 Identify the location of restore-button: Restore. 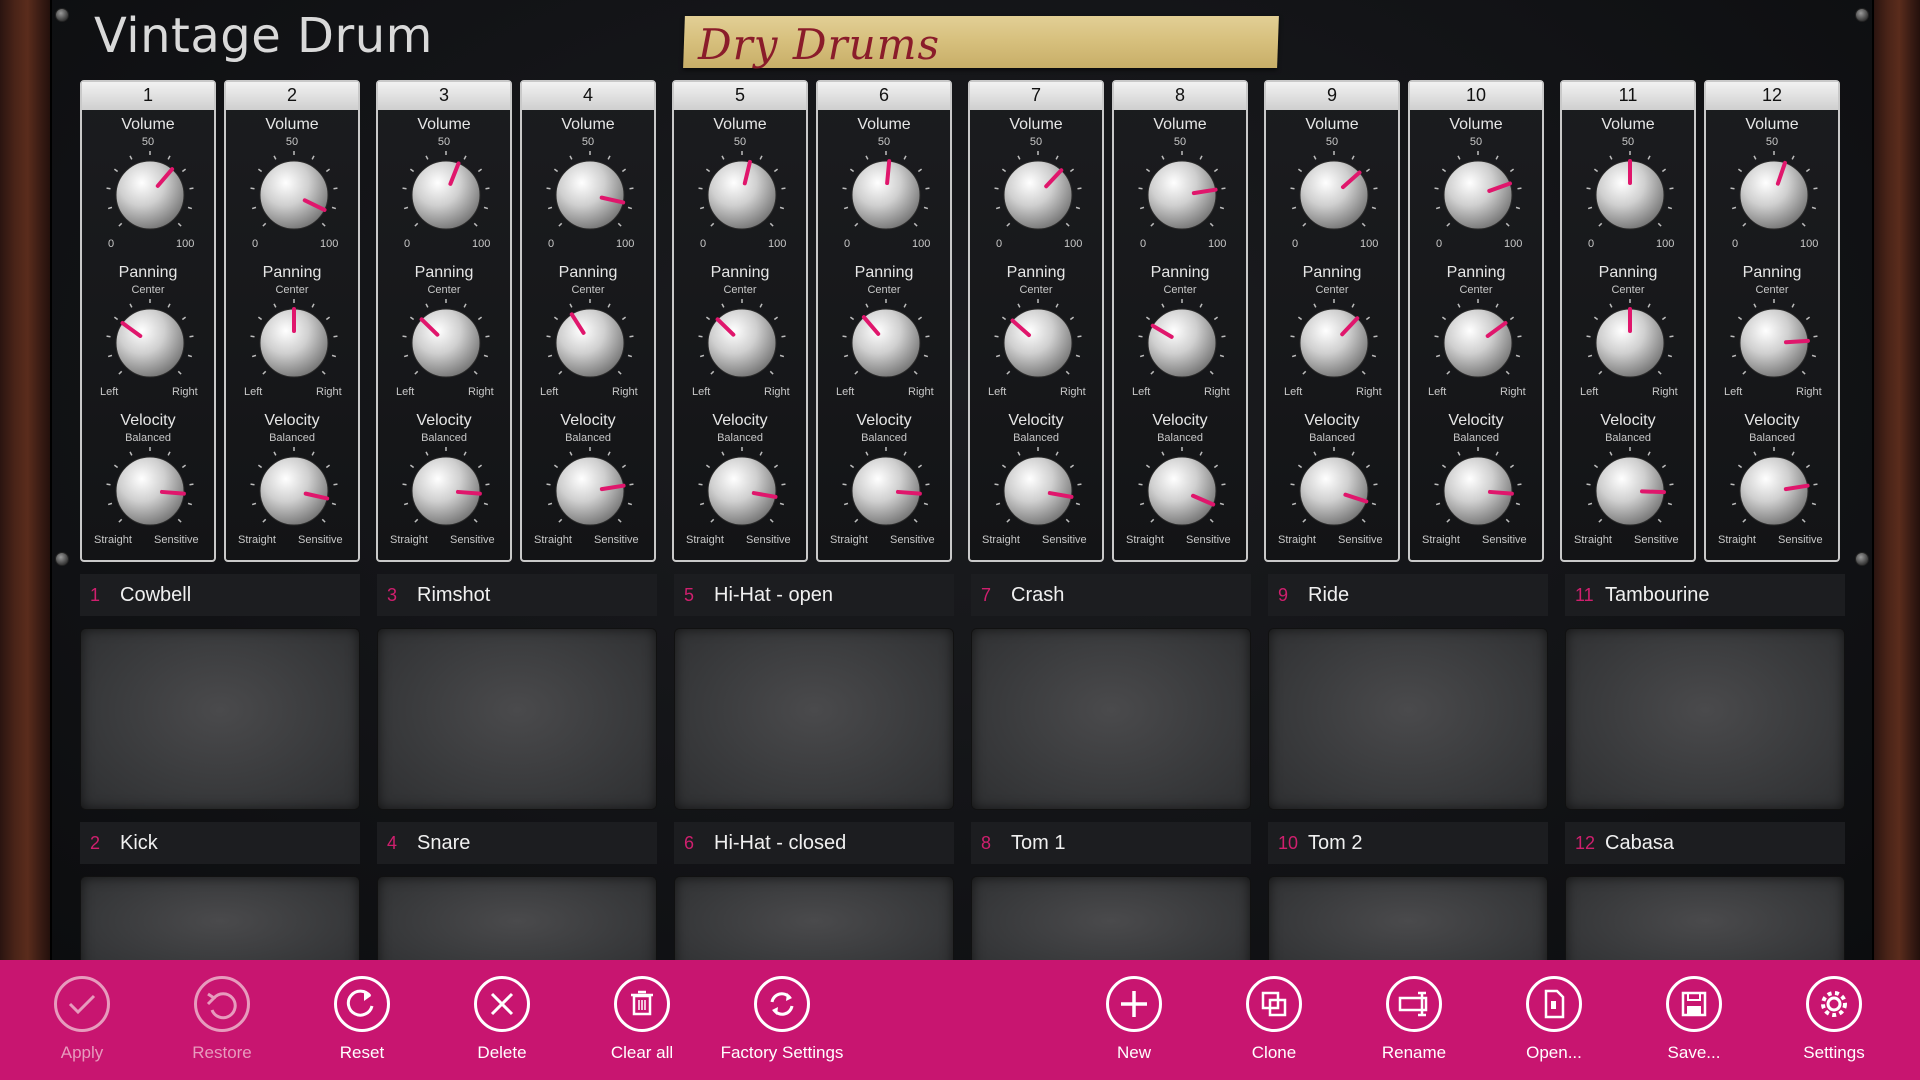
(222, 1020).